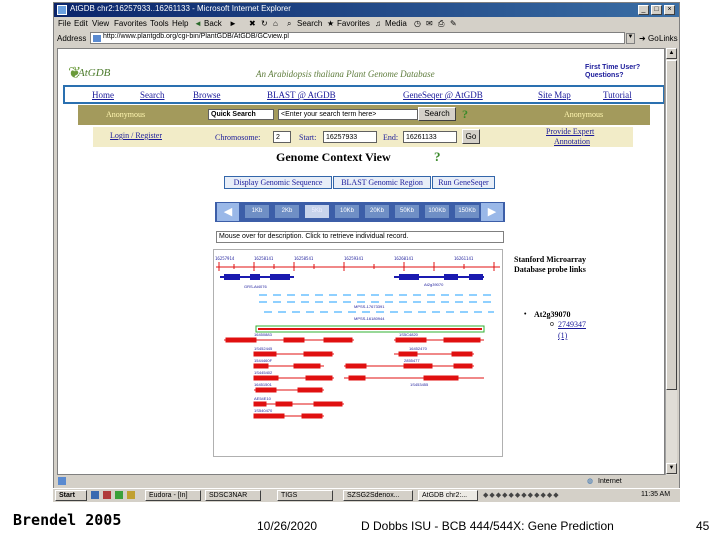  What do you see at coordinates (465, 114) in the screenshot?
I see `help-icon: ?` at bounding box center [465, 114].